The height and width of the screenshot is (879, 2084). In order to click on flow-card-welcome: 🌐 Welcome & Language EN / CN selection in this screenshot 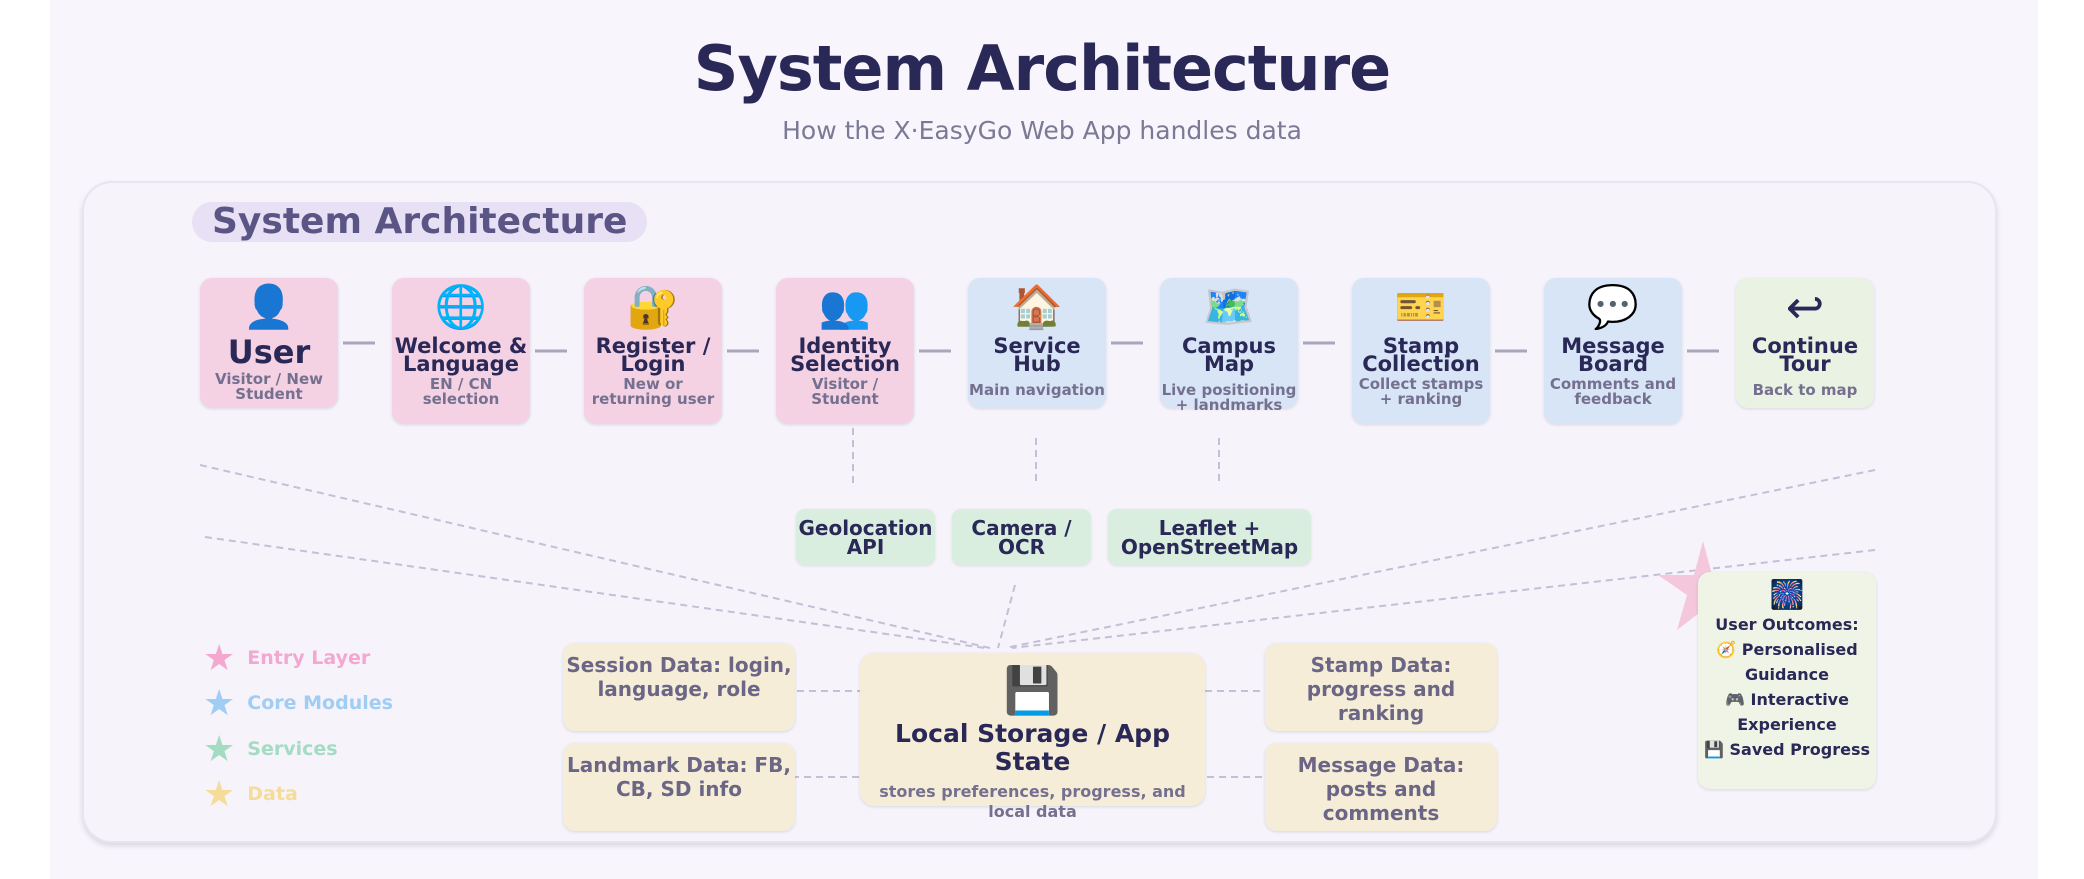, I will do `click(461, 351)`.